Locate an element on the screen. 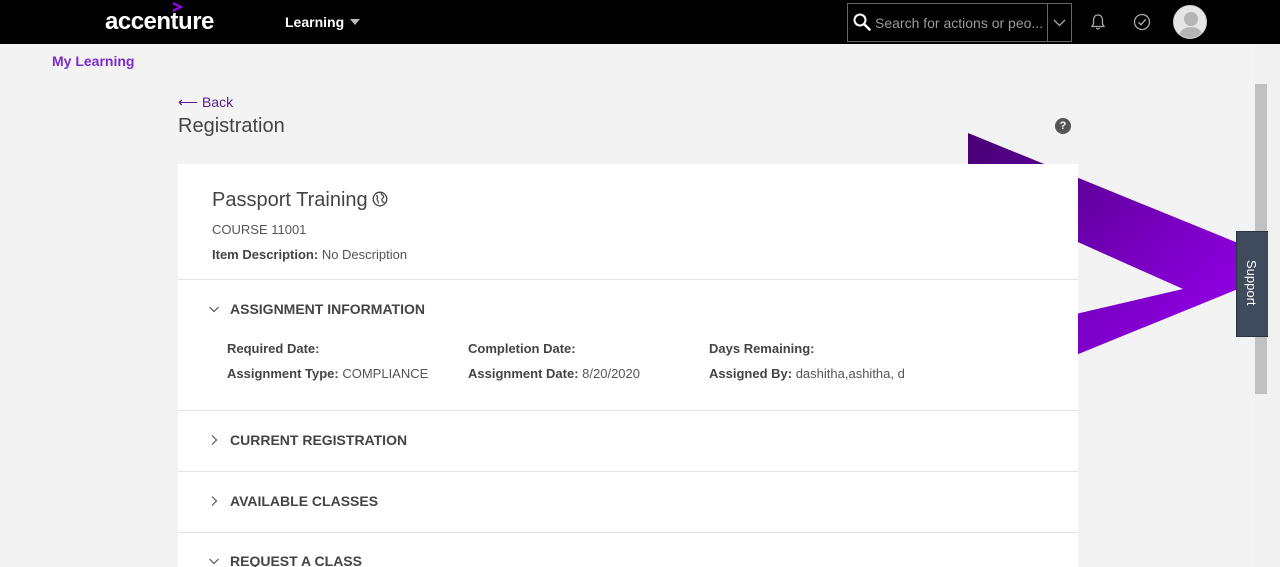 The image size is (1280, 567). search-icon is located at coordinates (862, 22).